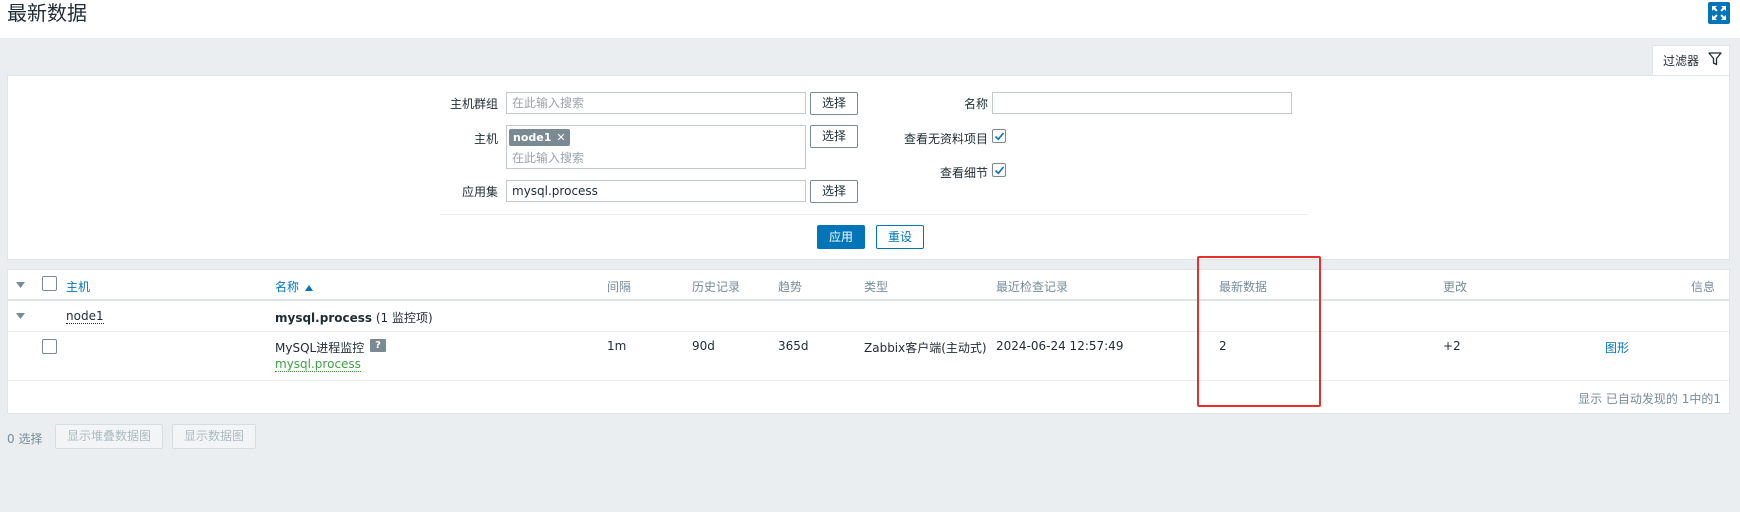 Image resolution: width=1740 pixels, height=512 pixels. Describe the element at coordinates (485, 139) in the screenshot. I see `host-label: 主机` at that location.